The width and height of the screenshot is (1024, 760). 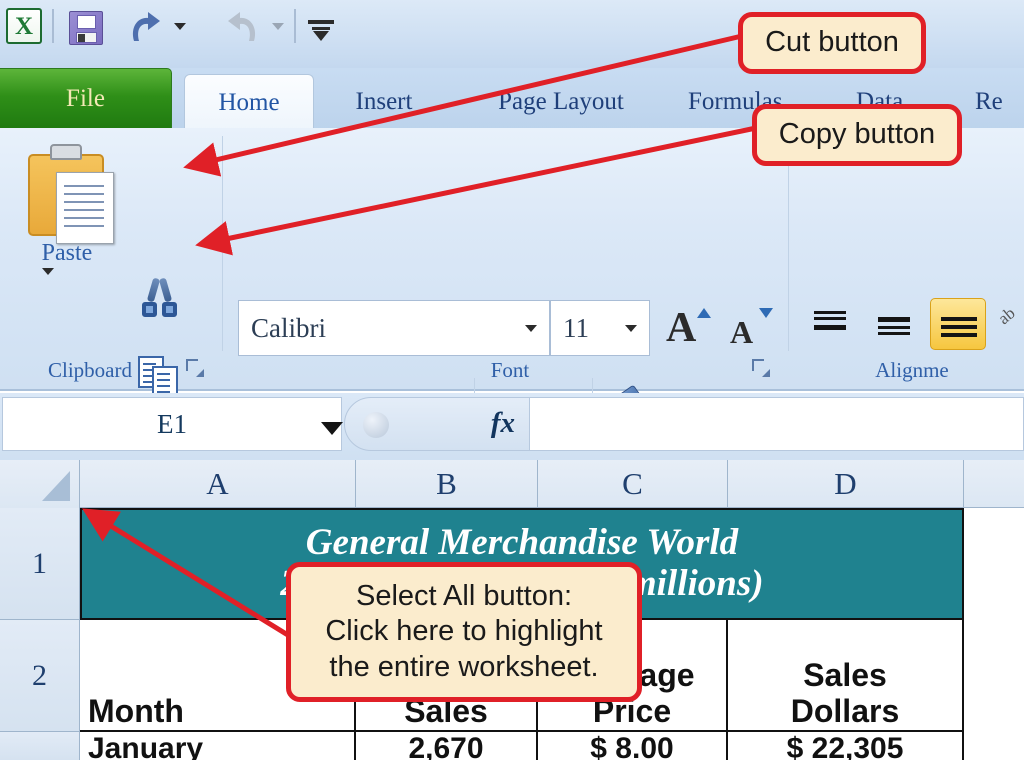 What do you see at coordinates (522, 543) in the screenshot?
I see `worksheet-title-line1: General Merchandise World` at bounding box center [522, 543].